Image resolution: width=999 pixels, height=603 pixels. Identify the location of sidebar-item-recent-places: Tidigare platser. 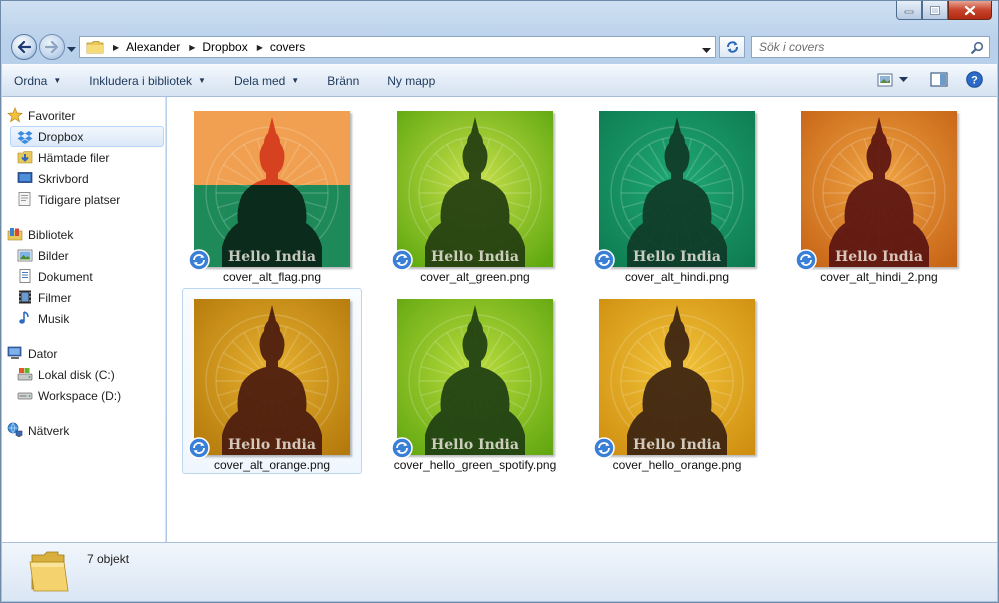
(83, 199).